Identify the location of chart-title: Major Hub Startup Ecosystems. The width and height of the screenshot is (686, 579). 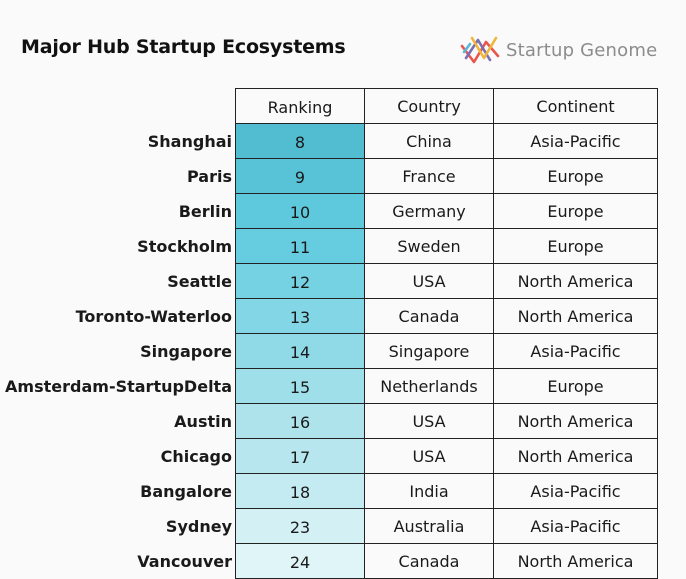
(183, 47).